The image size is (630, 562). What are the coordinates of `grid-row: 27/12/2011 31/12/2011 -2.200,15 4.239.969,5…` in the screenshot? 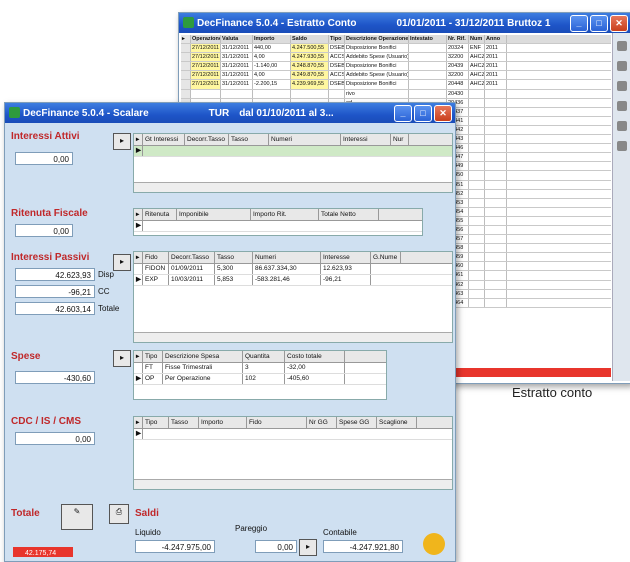 It's located at (396, 85).